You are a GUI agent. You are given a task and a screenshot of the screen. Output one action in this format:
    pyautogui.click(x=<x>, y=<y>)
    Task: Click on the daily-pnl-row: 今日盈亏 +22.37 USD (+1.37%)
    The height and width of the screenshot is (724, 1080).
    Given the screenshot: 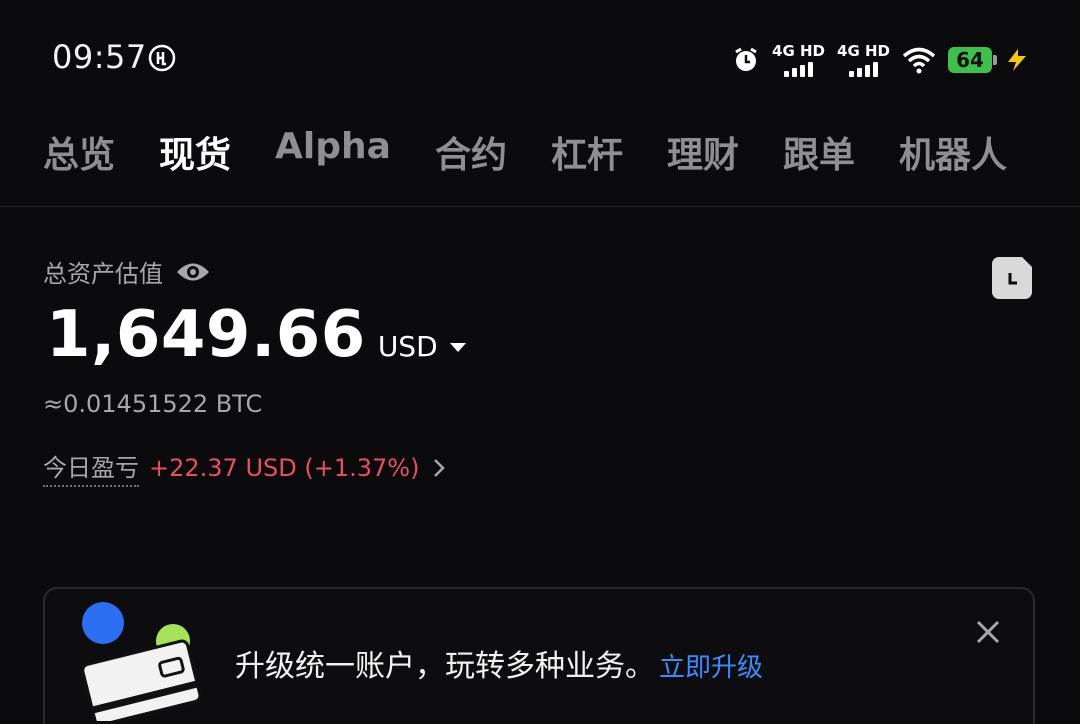 What is the action you would take?
    pyautogui.click(x=247, y=467)
    